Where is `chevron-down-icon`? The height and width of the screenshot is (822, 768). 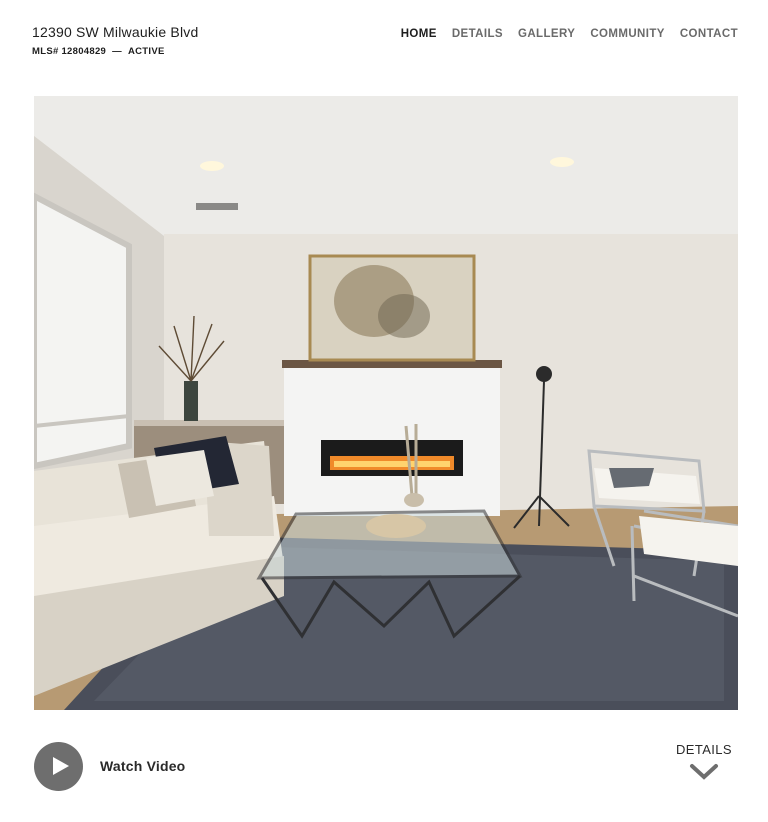
chevron-down-icon is located at coordinates (704, 772).